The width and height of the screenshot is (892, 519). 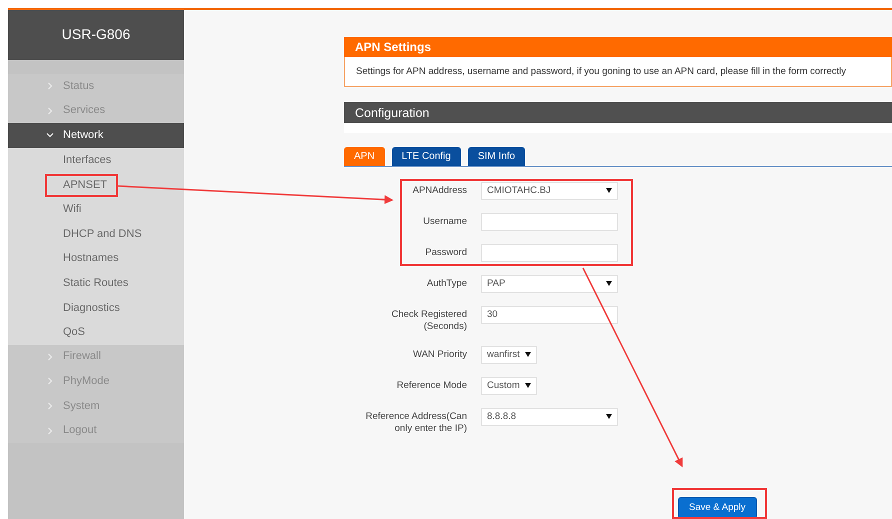 I want to click on tab: APN, so click(x=364, y=156).